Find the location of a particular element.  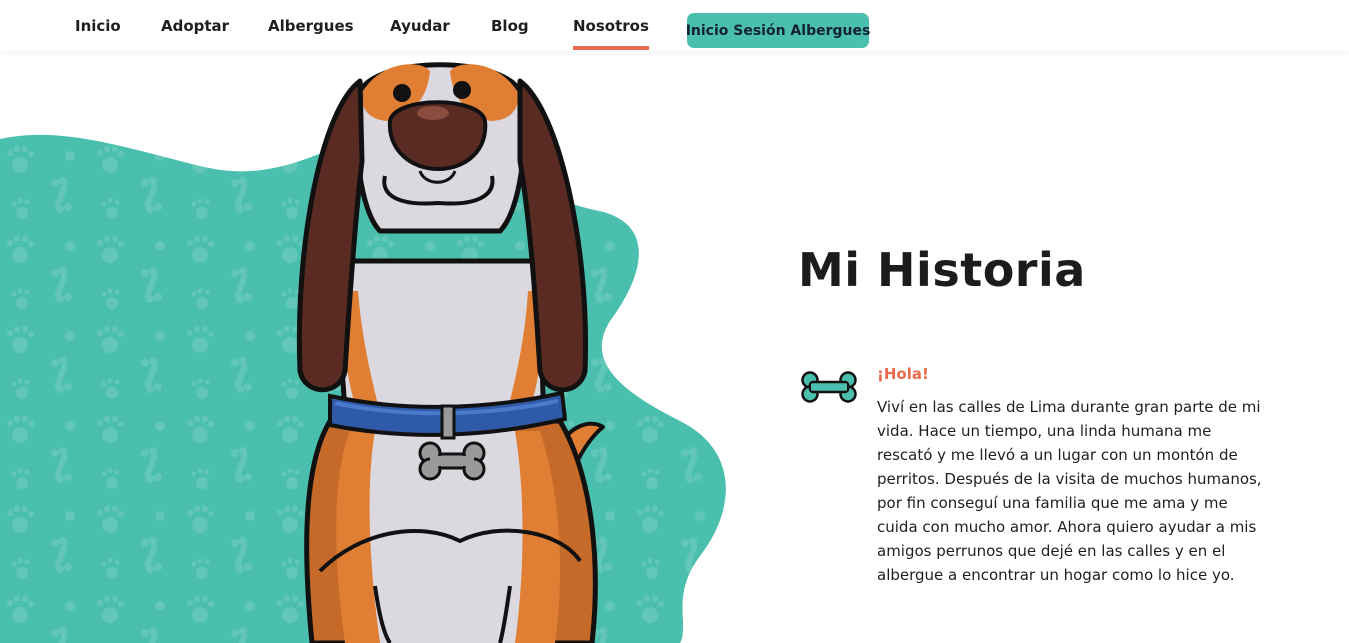

nav-link-adoptar: Adoptar is located at coordinates (195, 26).